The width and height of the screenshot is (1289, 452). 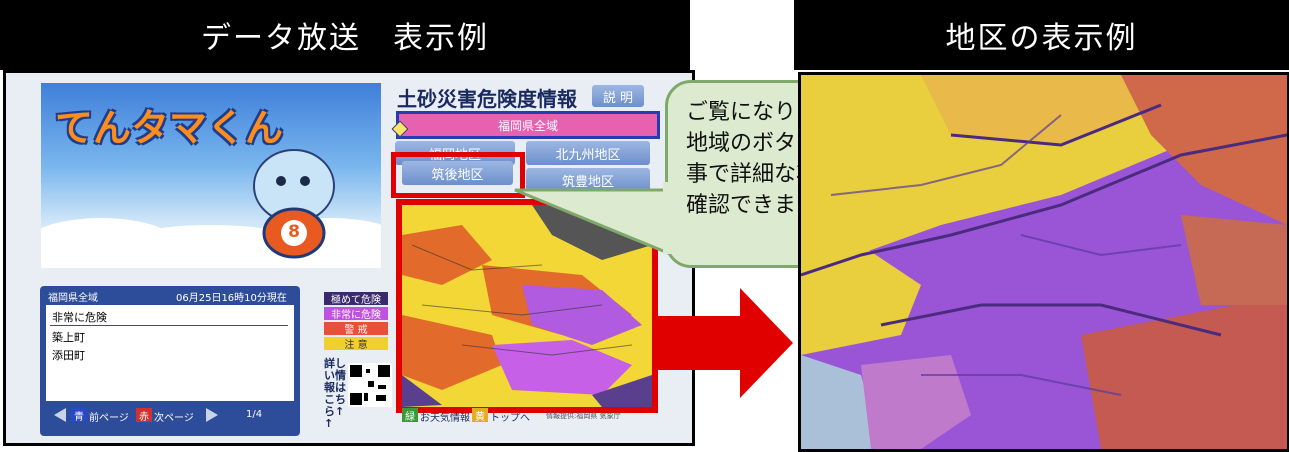 I want to click on weather-label: お天気情報, so click(x=445, y=416).